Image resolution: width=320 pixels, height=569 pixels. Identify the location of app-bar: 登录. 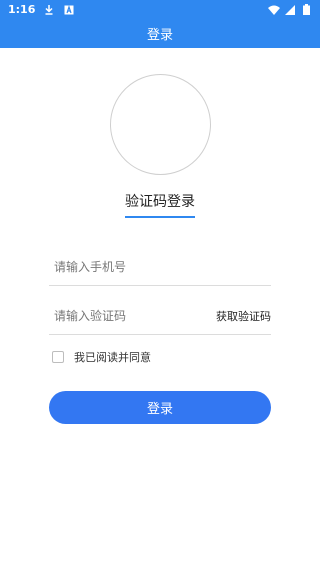
(160, 33).